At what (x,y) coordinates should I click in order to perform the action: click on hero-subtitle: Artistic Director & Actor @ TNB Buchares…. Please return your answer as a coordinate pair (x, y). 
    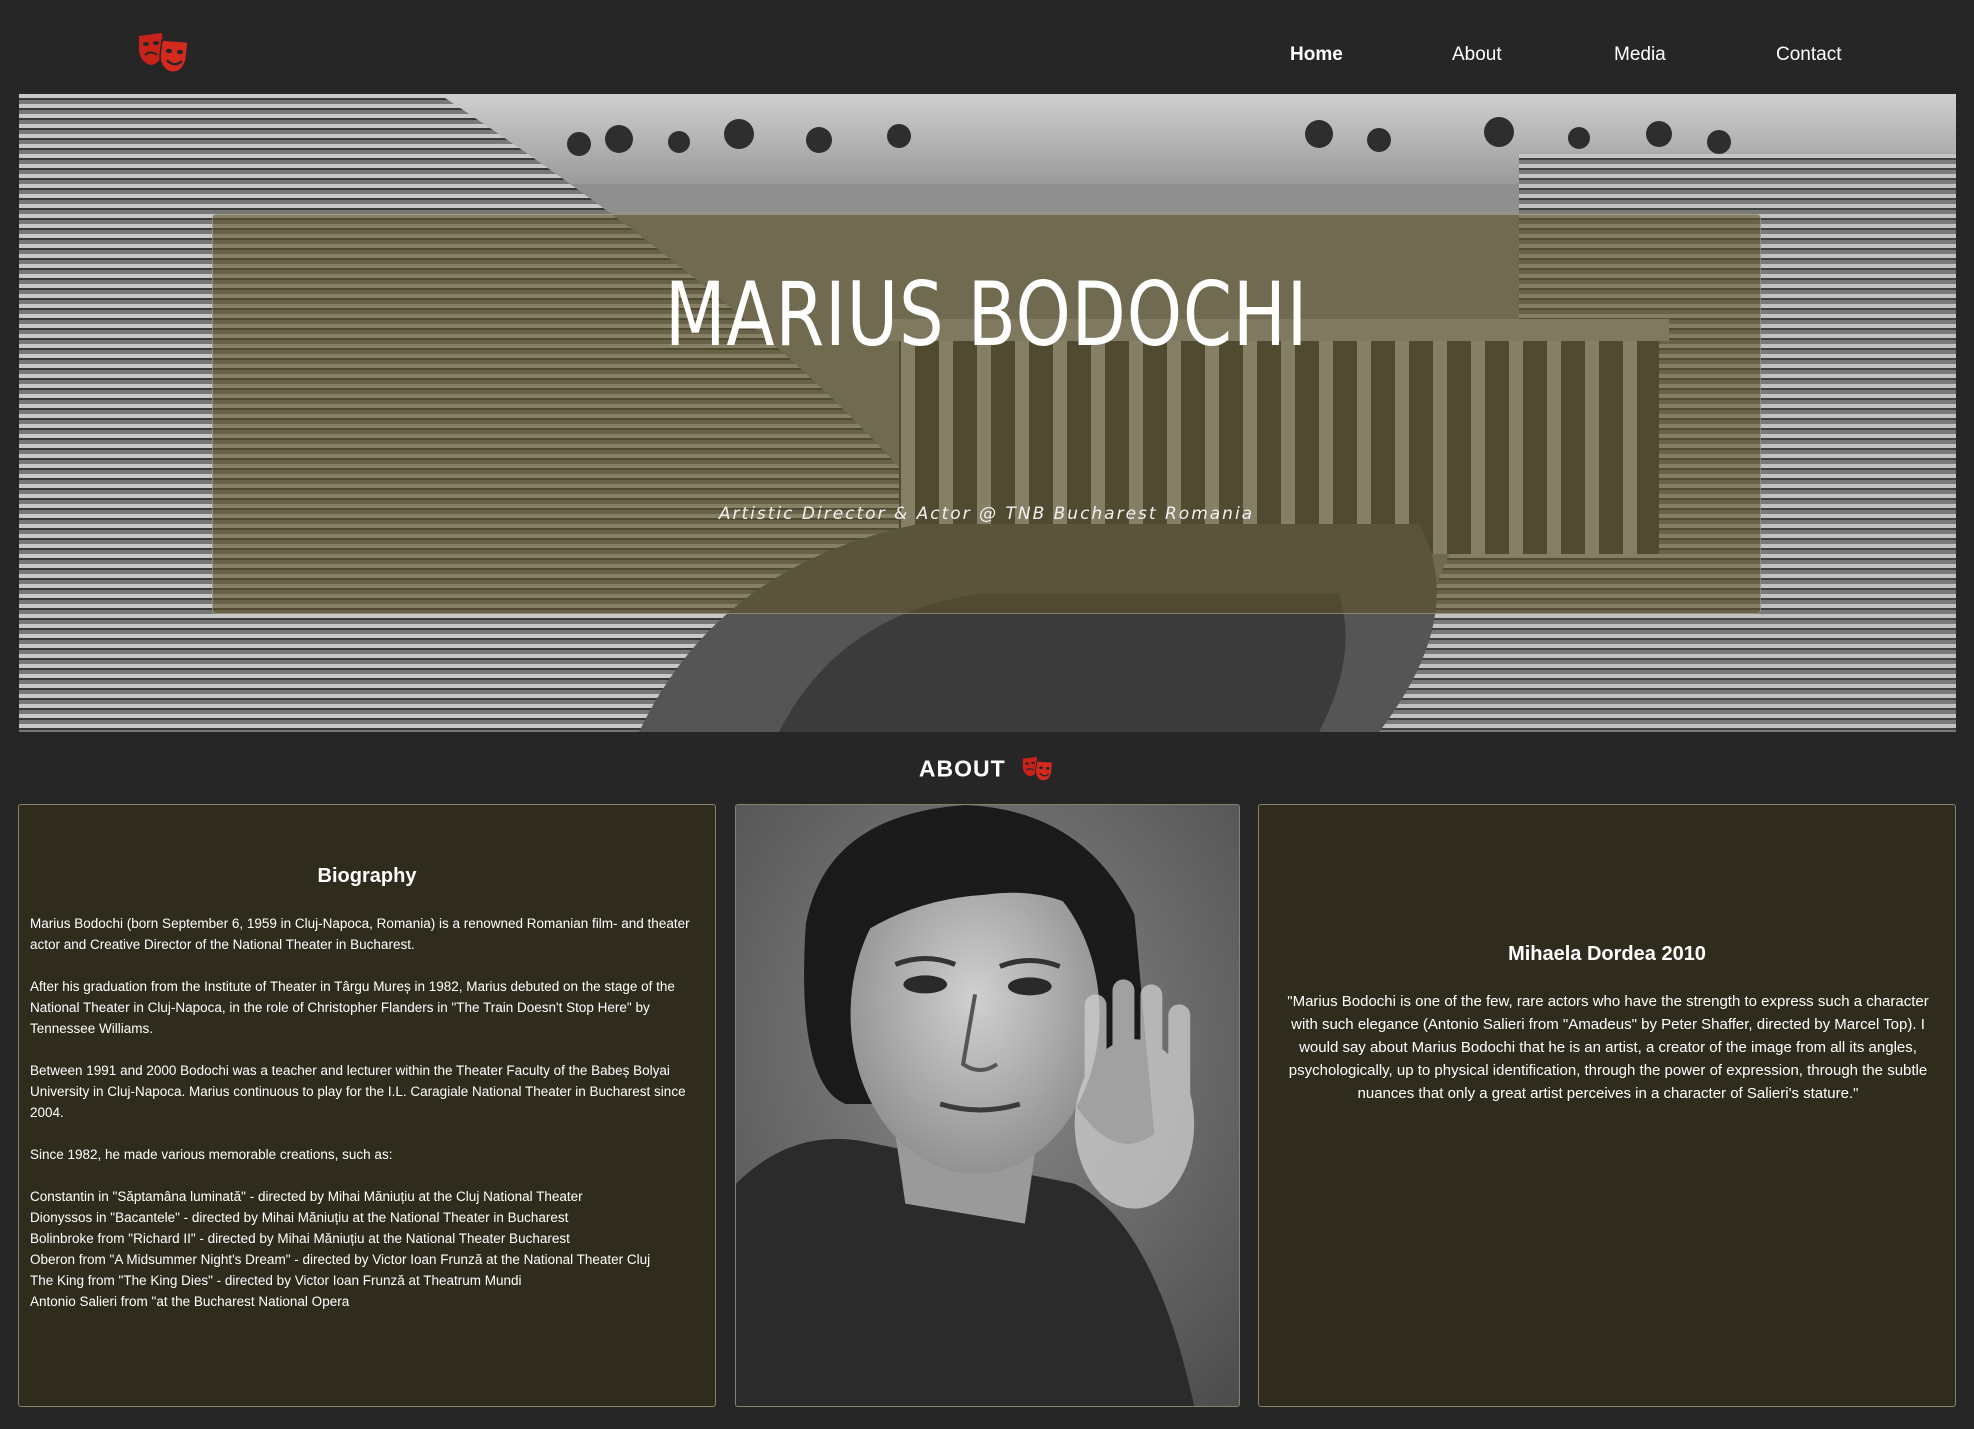
    Looking at the image, I should click on (986, 514).